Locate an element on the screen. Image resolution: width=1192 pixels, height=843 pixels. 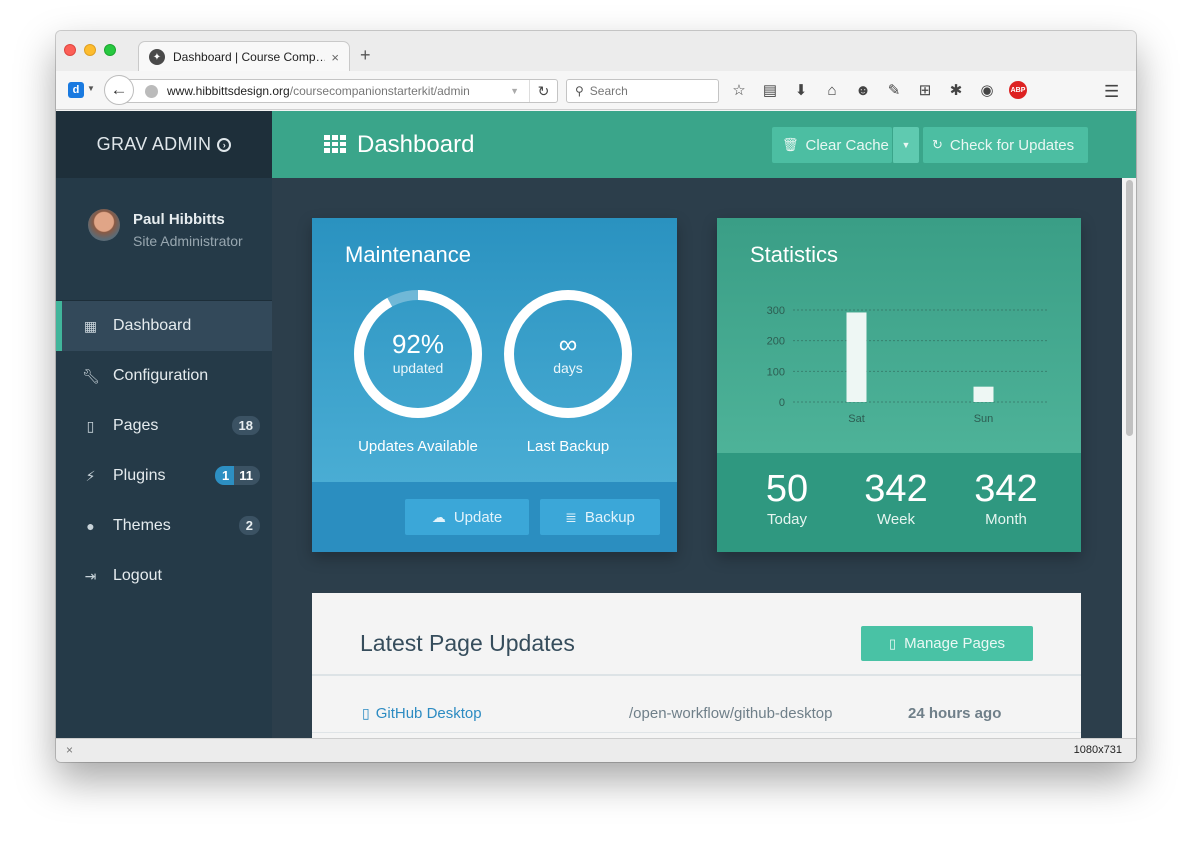
check-for-updates-button: ↻ Check for Updates is located at coordinates (1005, 145).